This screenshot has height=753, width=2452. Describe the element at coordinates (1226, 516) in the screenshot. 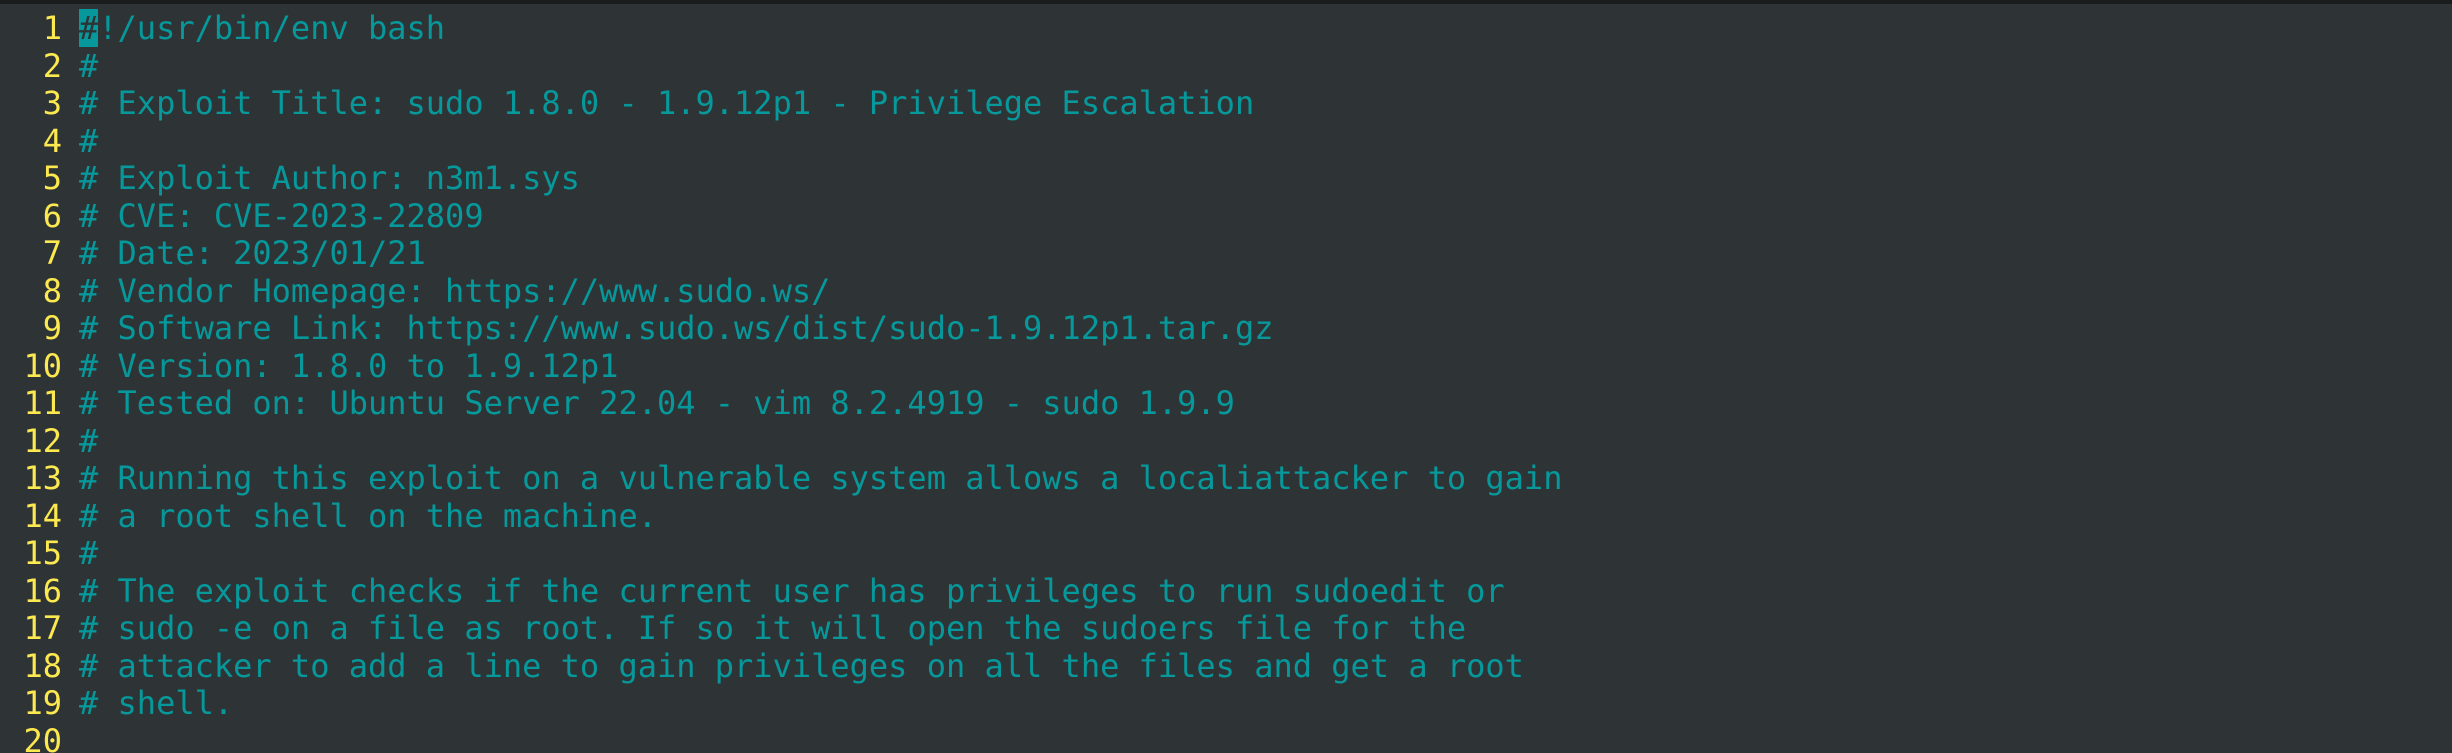

I see `line-14: 14 # a root shell on the machine.` at that location.